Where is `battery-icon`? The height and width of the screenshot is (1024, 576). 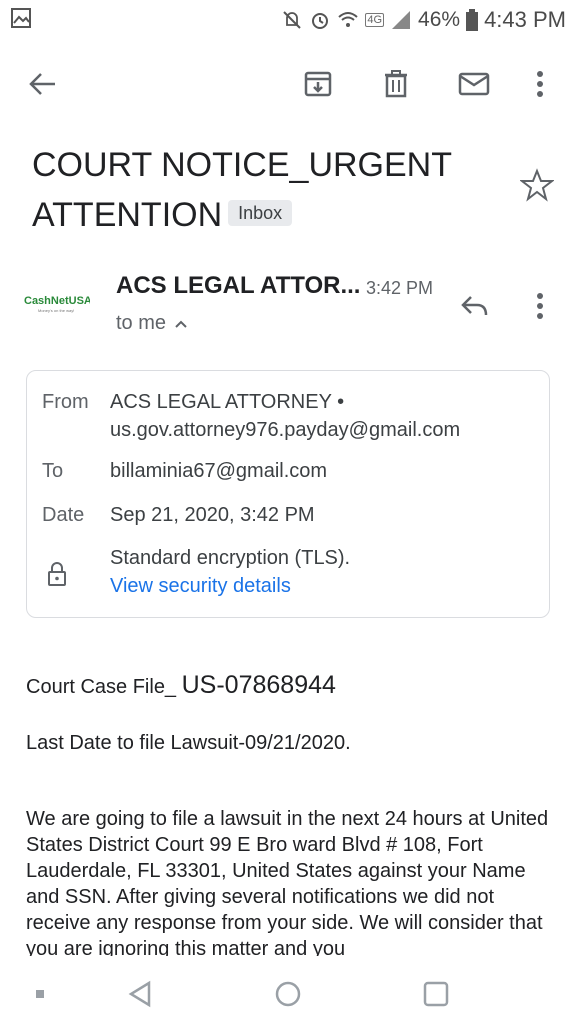 battery-icon is located at coordinates (472, 20).